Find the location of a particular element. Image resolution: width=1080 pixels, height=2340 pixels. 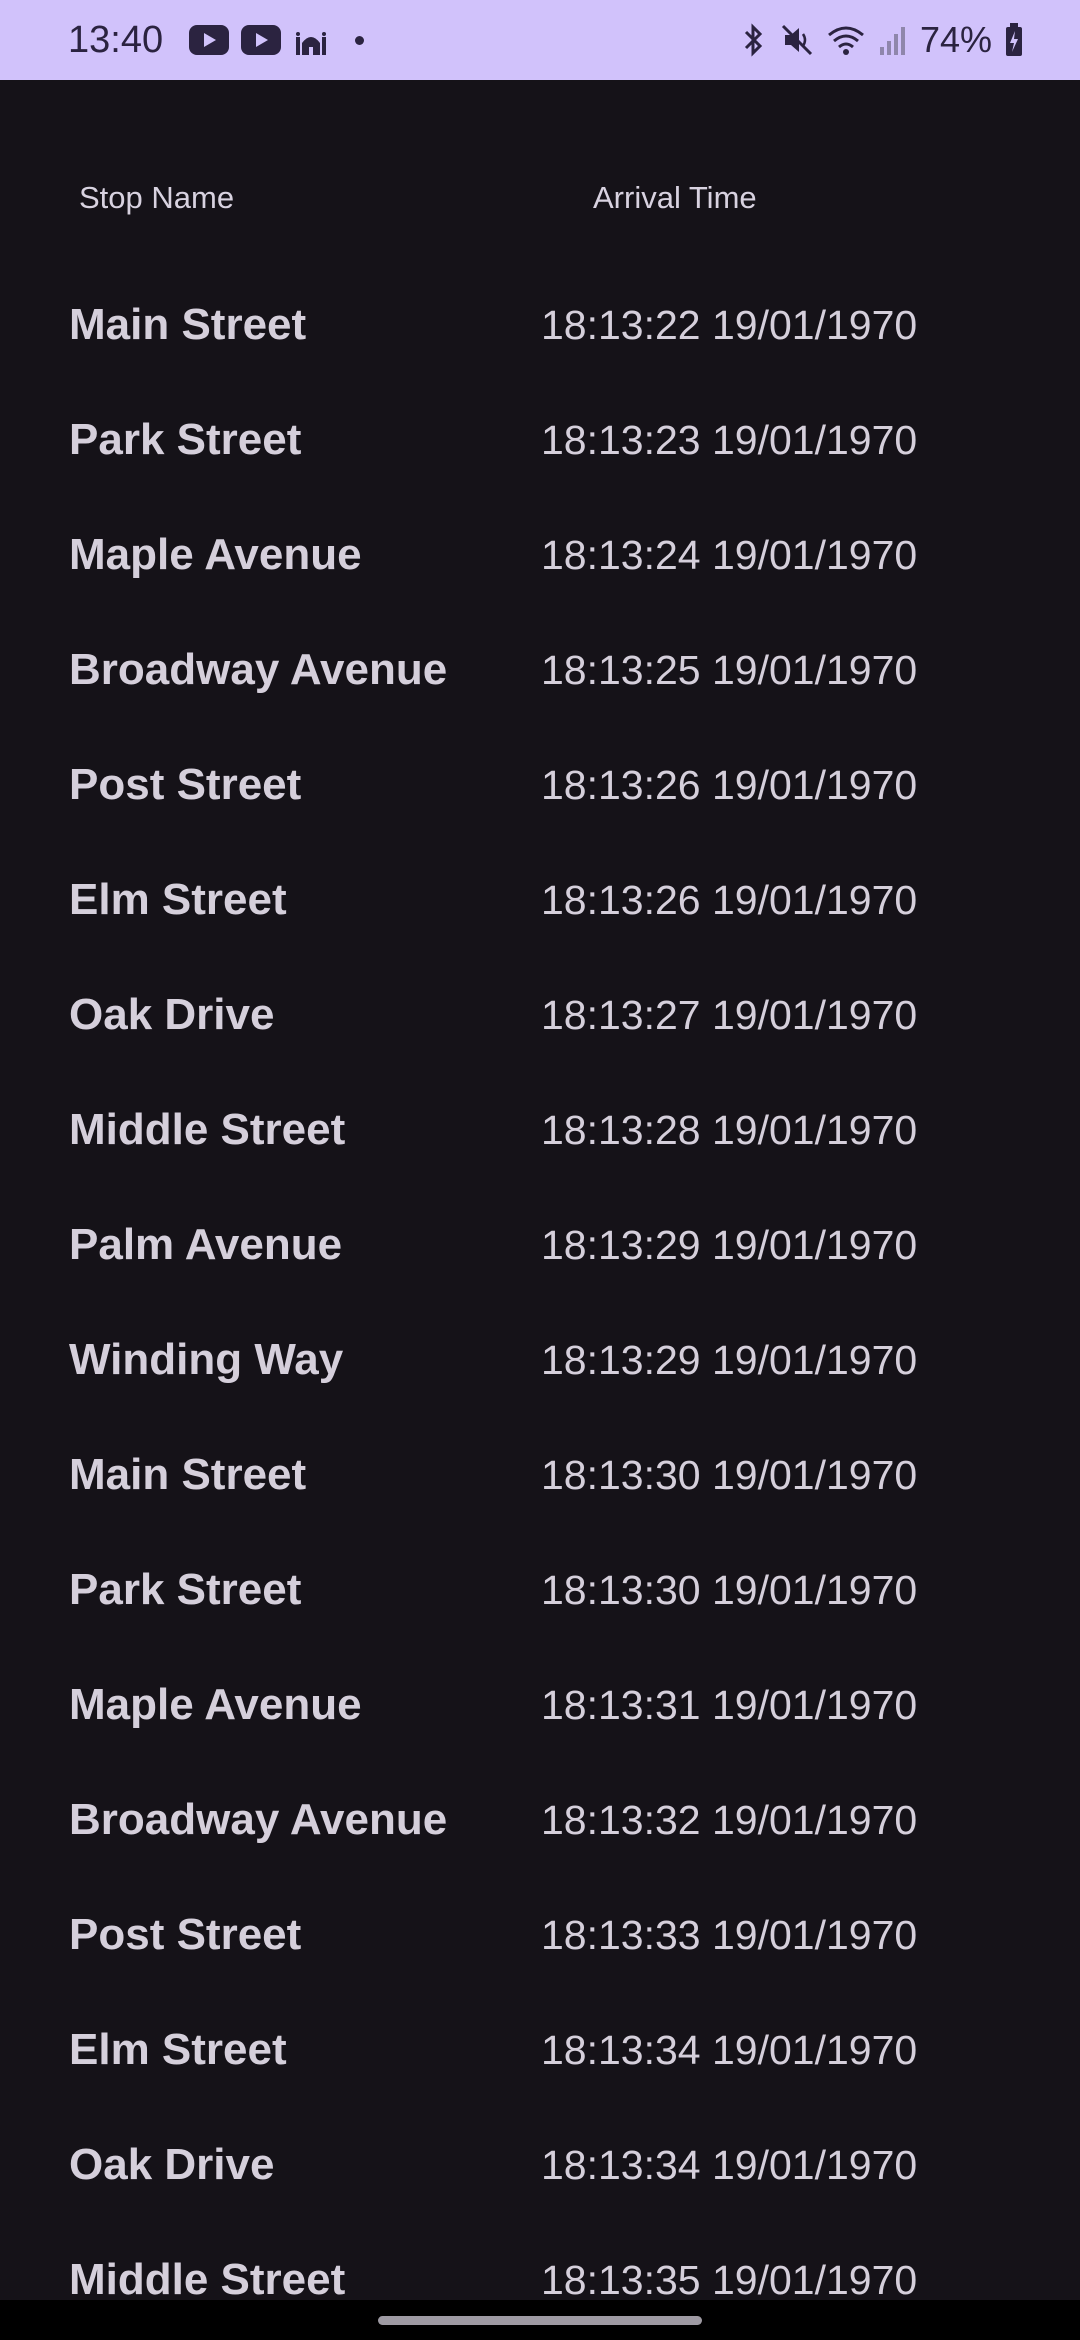

signal-icon is located at coordinates (892, 41).